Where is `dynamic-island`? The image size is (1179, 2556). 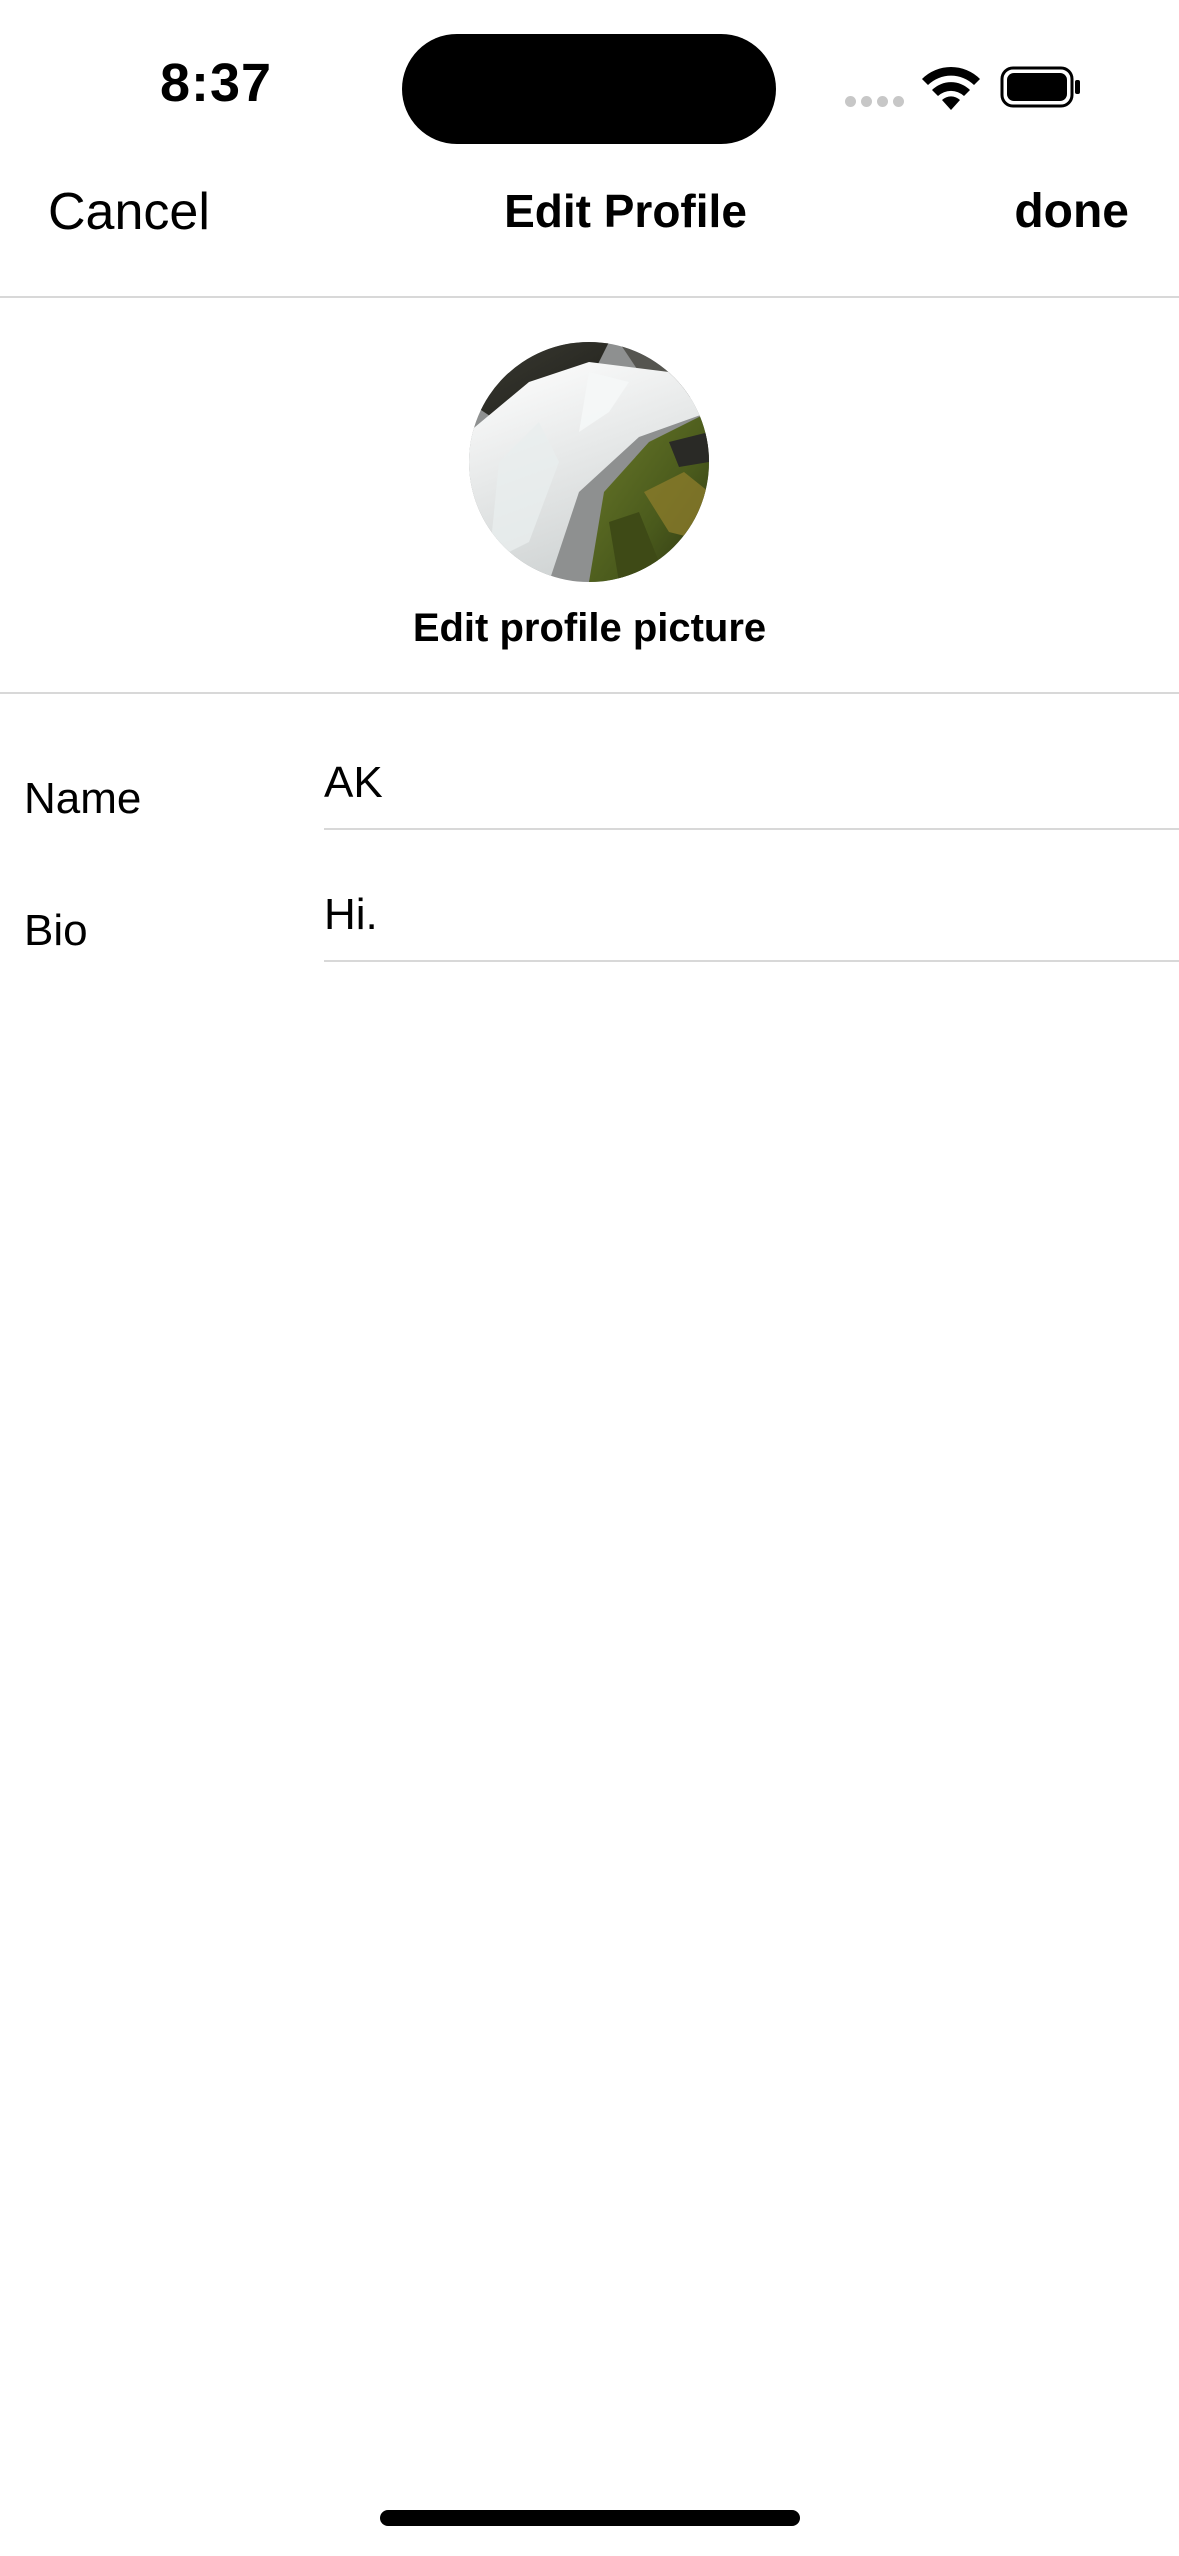 dynamic-island is located at coordinates (589, 89).